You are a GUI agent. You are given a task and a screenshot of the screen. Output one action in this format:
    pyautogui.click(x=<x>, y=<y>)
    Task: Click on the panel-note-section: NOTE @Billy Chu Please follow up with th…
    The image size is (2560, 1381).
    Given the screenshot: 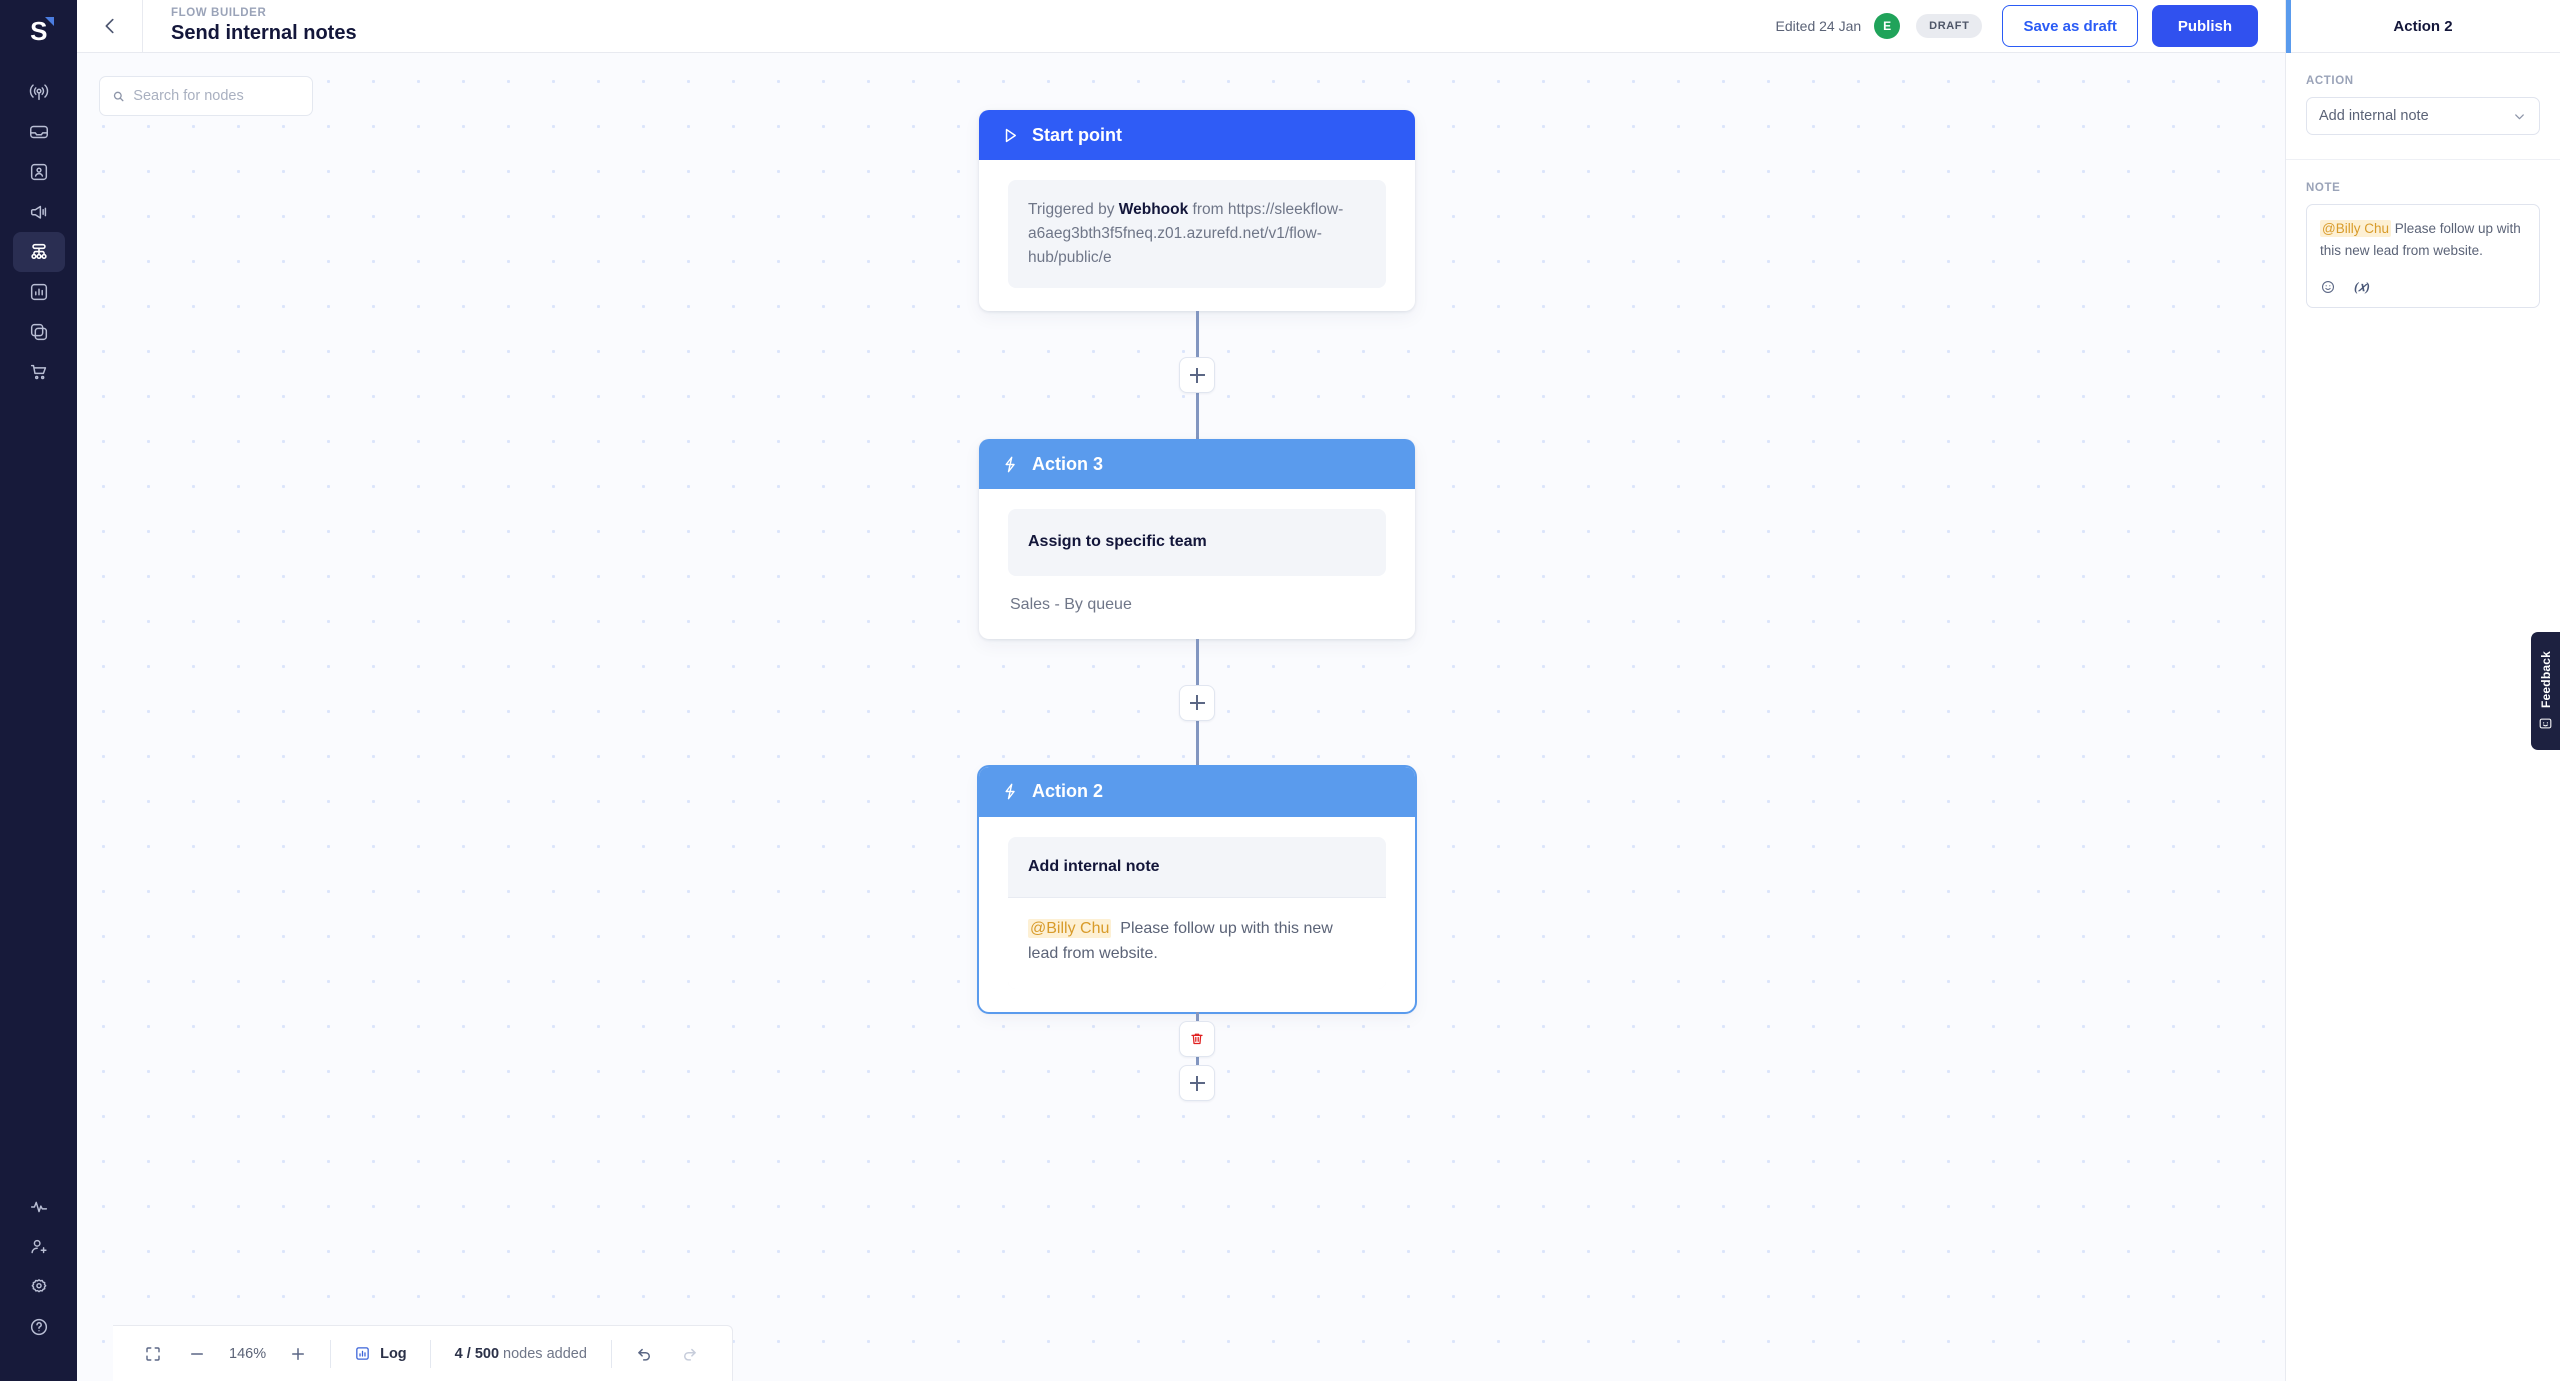 What is the action you would take?
    pyautogui.click(x=2423, y=246)
    